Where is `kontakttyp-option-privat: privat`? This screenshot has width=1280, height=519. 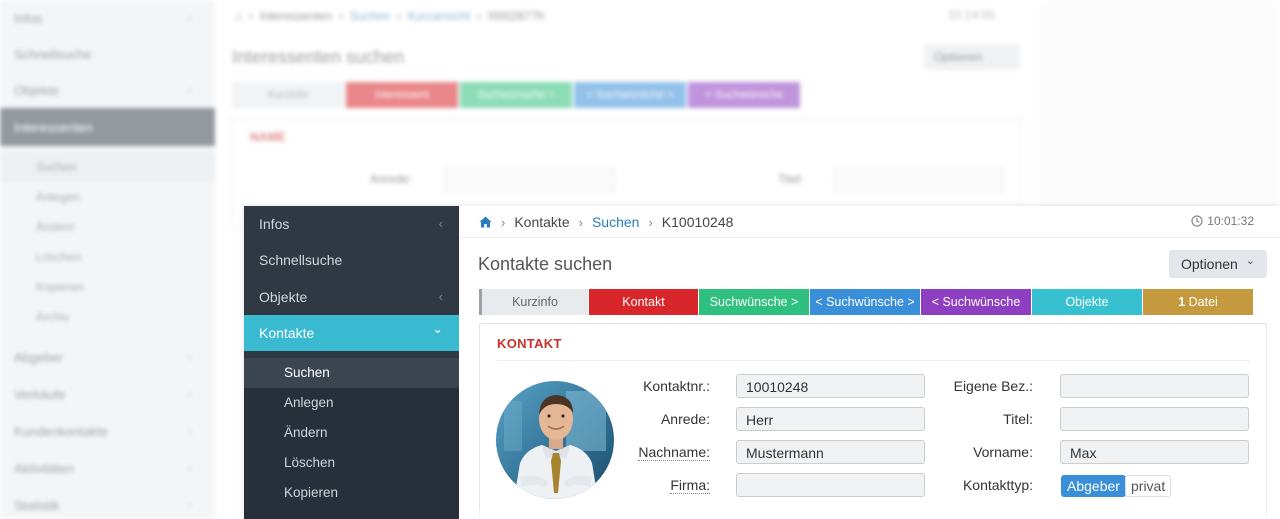 kontakttyp-option-privat: privat is located at coordinates (1148, 486).